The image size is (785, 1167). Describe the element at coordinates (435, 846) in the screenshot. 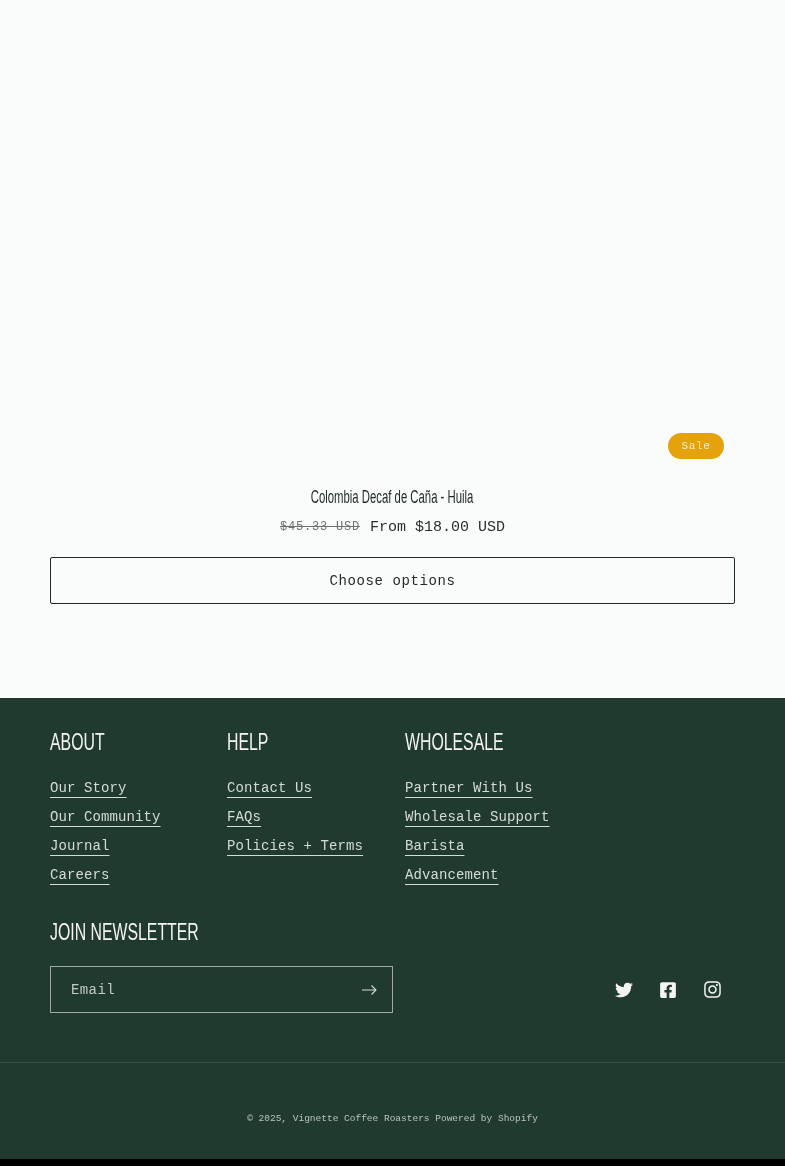

I see `footer-link: Barista` at that location.